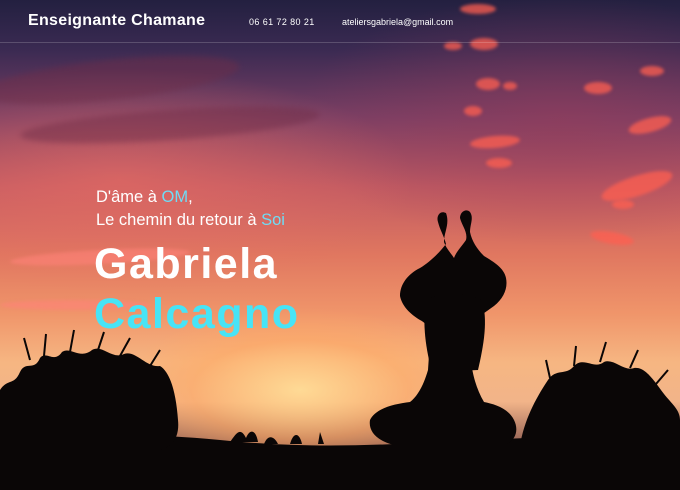 The width and height of the screenshot is (680, 490). I want to click on tagline-line-2: Le chemin du retour à Soi, so click(190, 220).